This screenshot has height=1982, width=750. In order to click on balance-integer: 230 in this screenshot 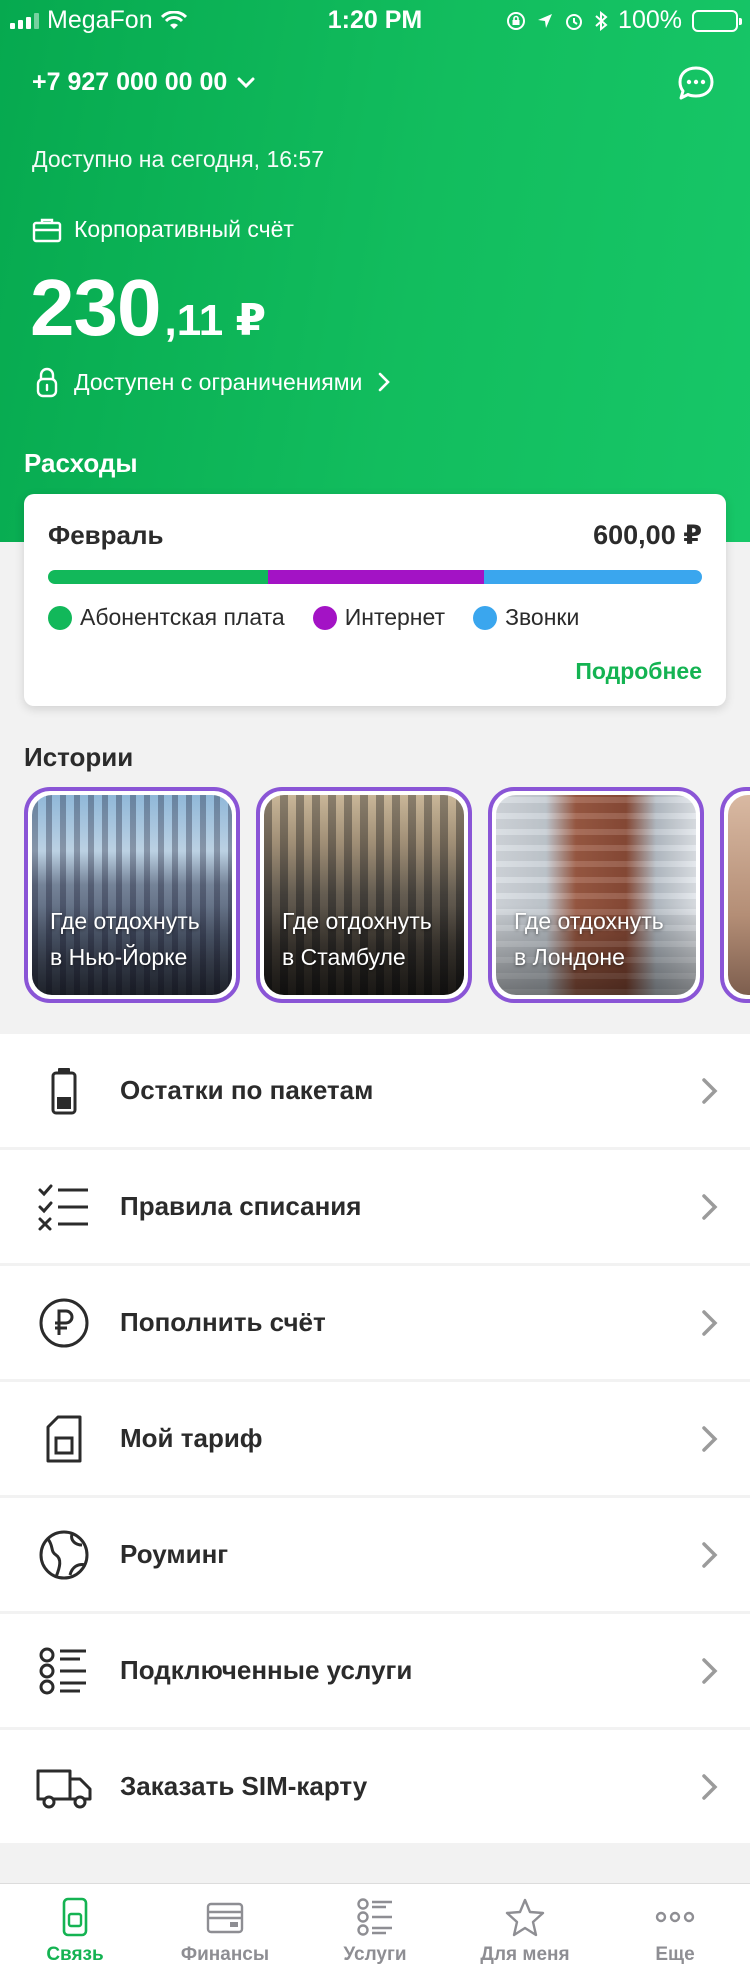, I will do `click(95, 307)`.